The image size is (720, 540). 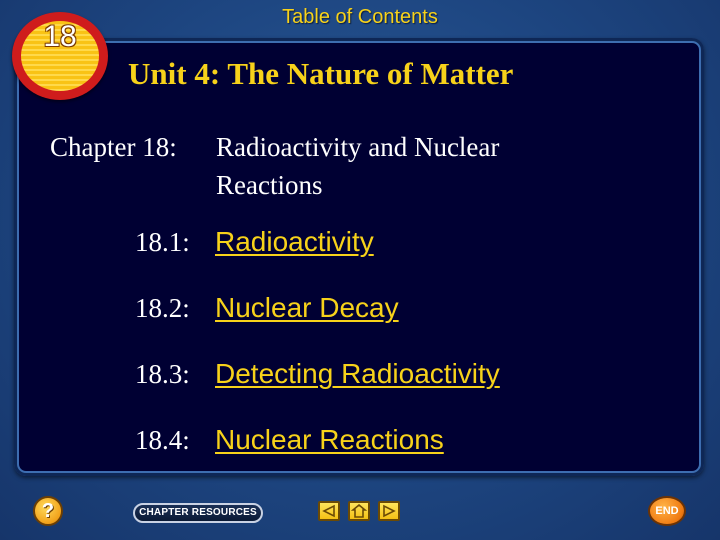 What do you see at coordinates (48, 511) in the screenshot?
I see `help-button: ?` at bounding box center [48, 511].